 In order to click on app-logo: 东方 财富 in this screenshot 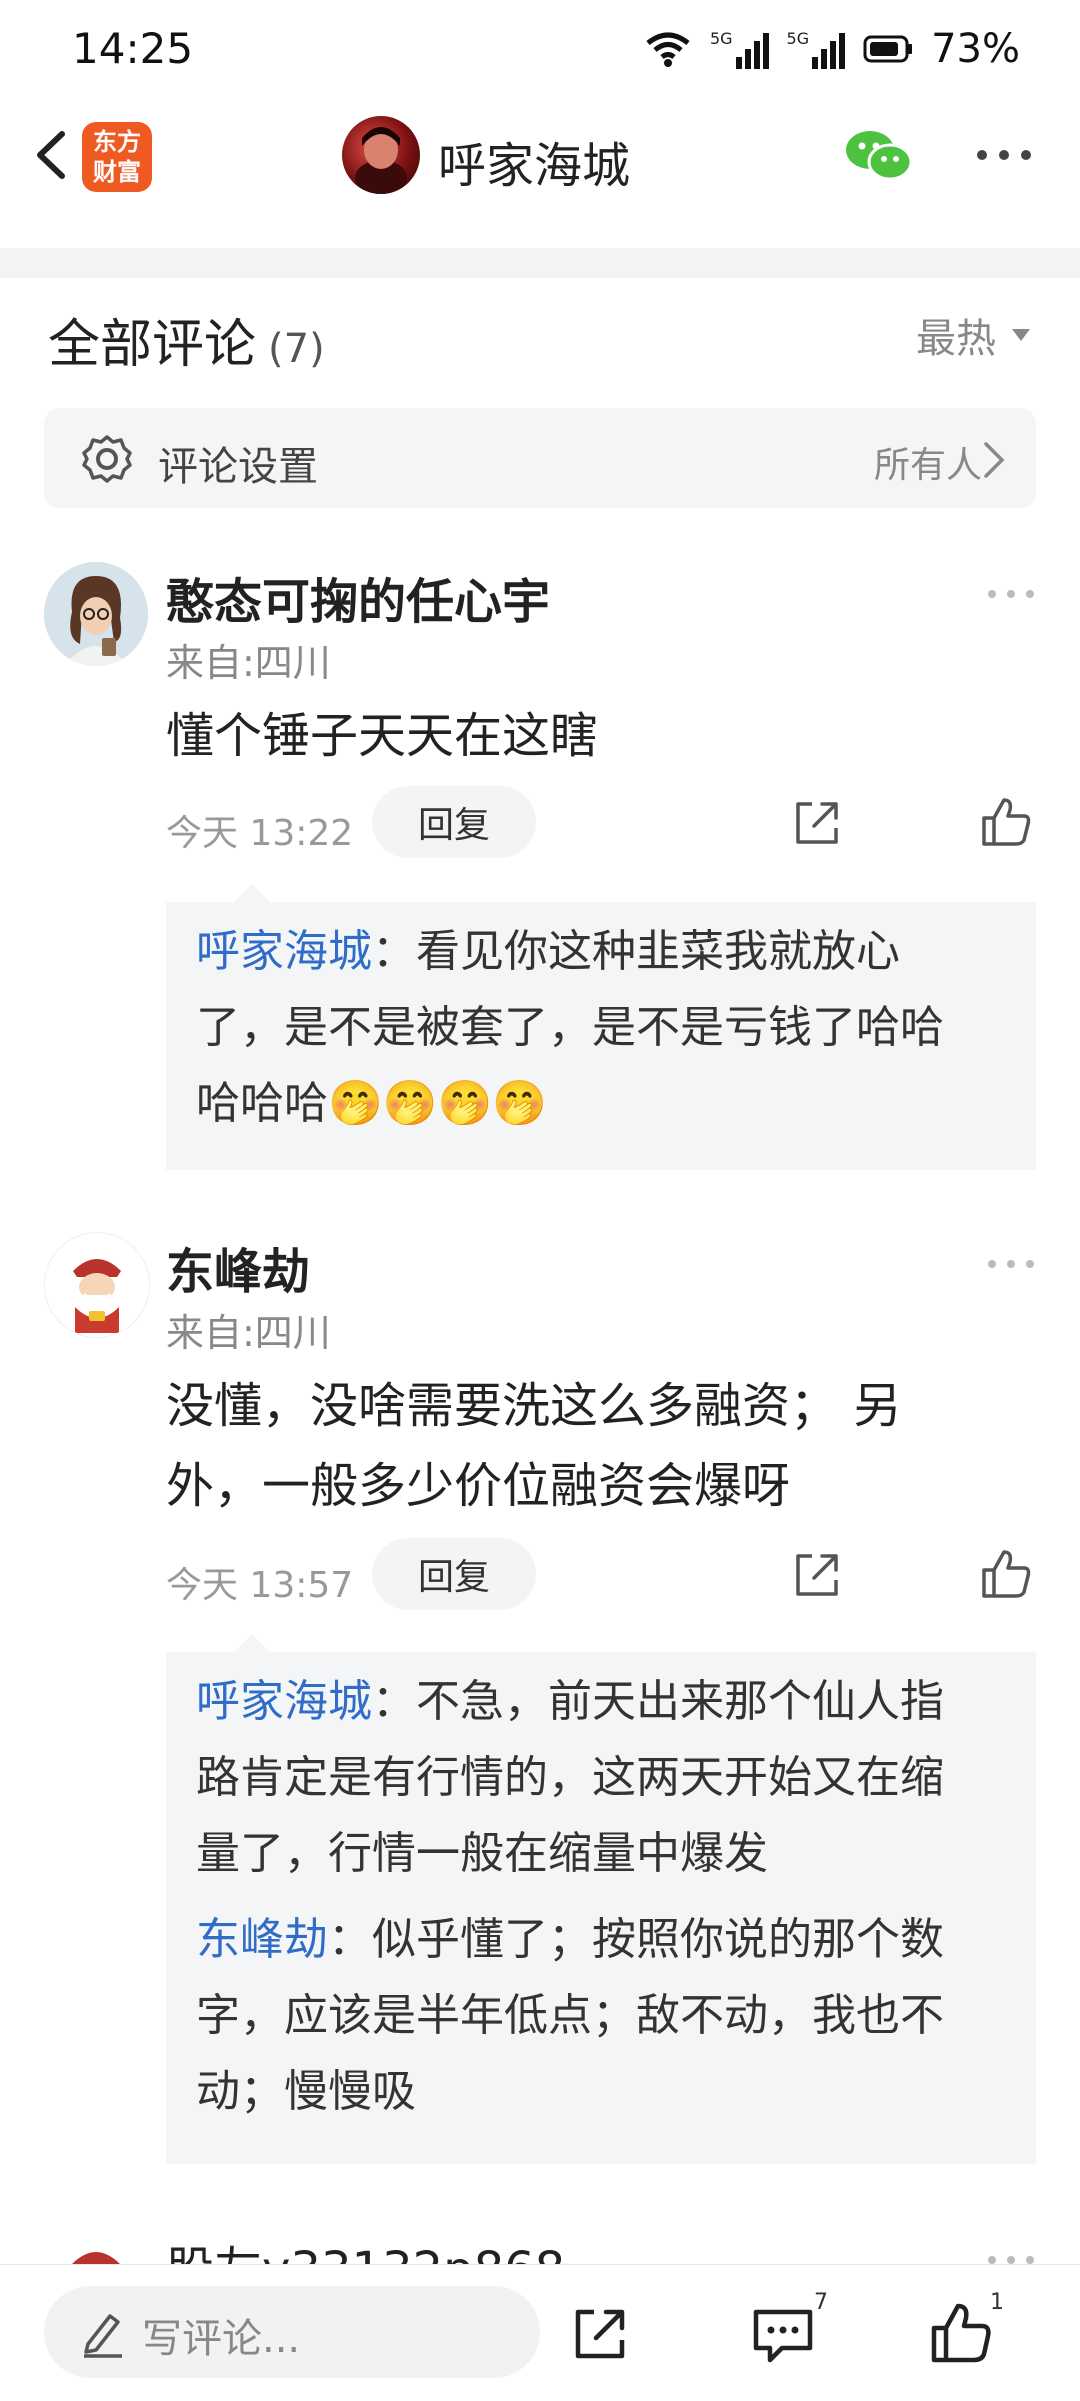, I will do `click(117, 157)`.